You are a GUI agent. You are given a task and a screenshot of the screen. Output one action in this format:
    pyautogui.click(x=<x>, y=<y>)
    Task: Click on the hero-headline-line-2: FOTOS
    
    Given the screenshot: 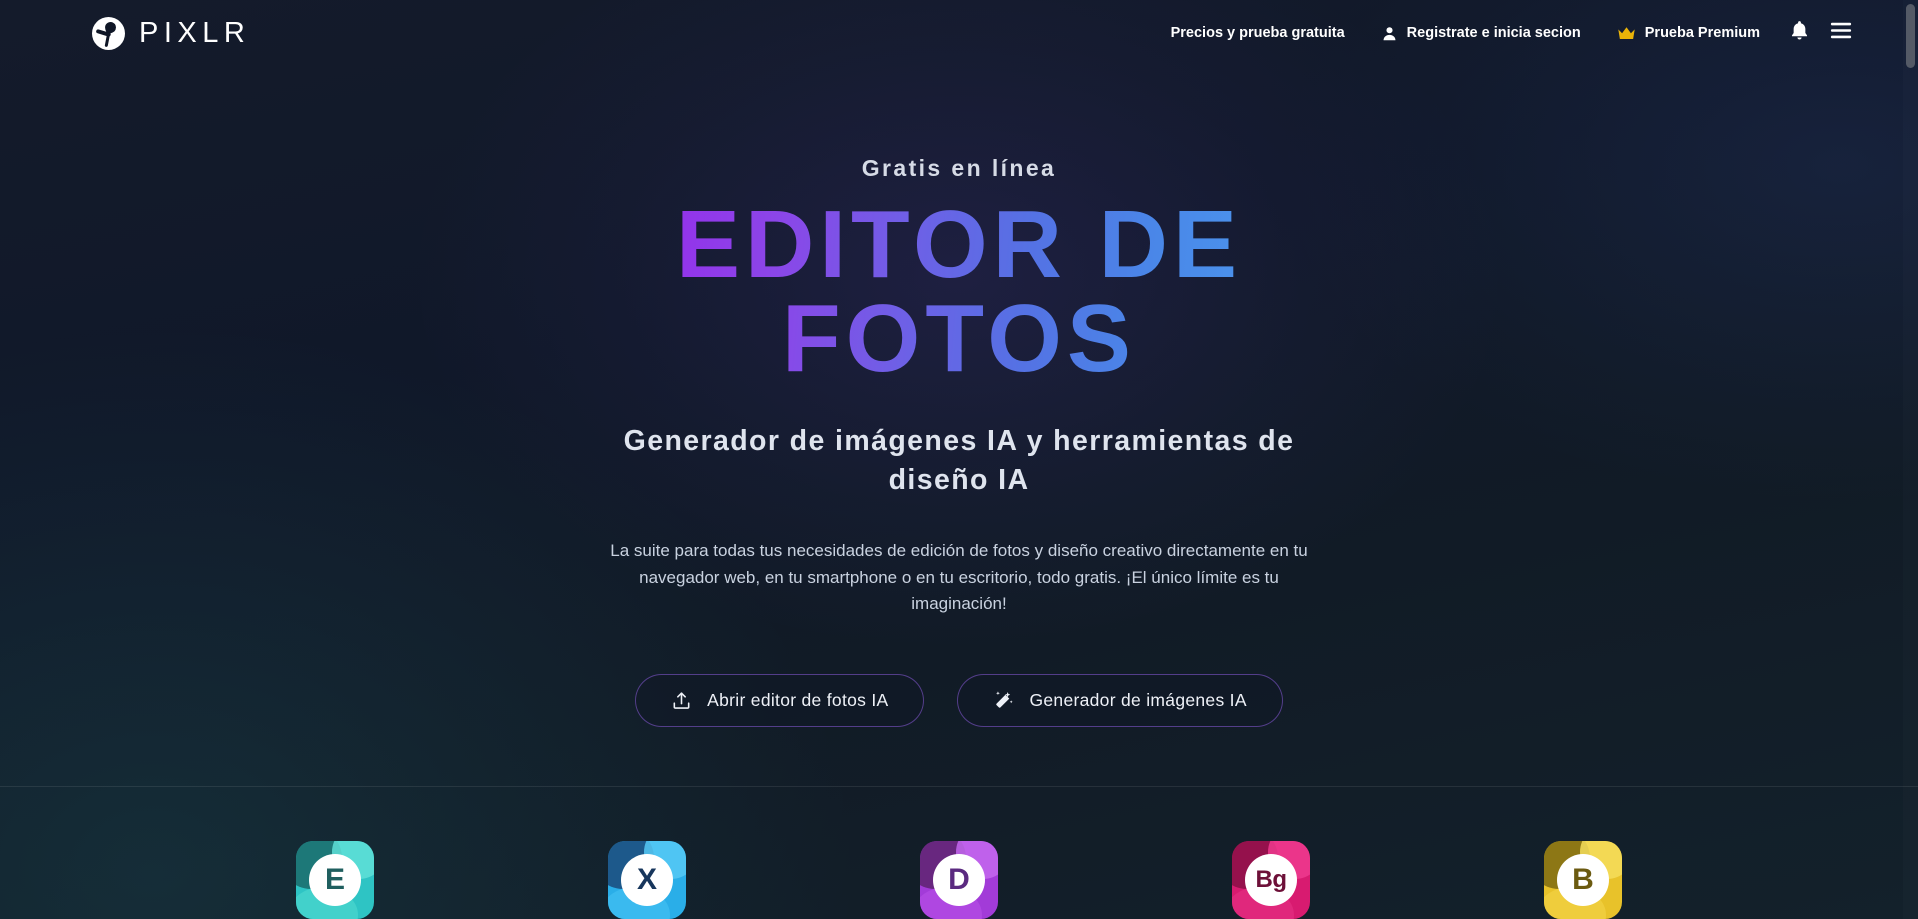 What is the action you would take?
    pyautogui.click(x=959, y=339)
    